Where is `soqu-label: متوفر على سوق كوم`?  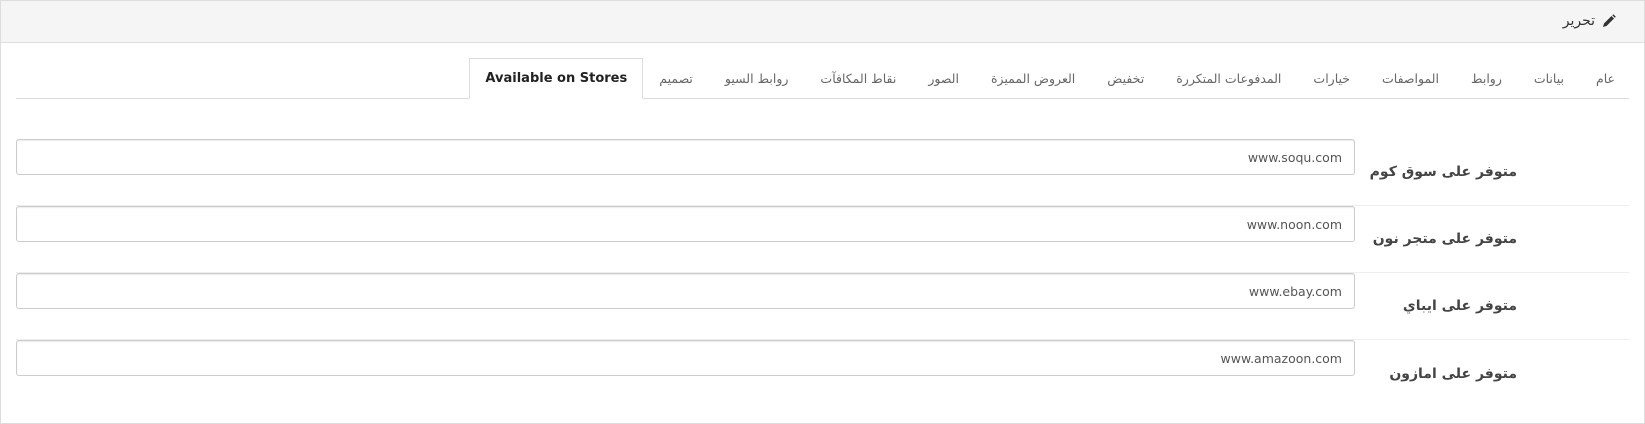
soqu-label: متوفر على سوق كوم is located at coordinates (1443, 172).